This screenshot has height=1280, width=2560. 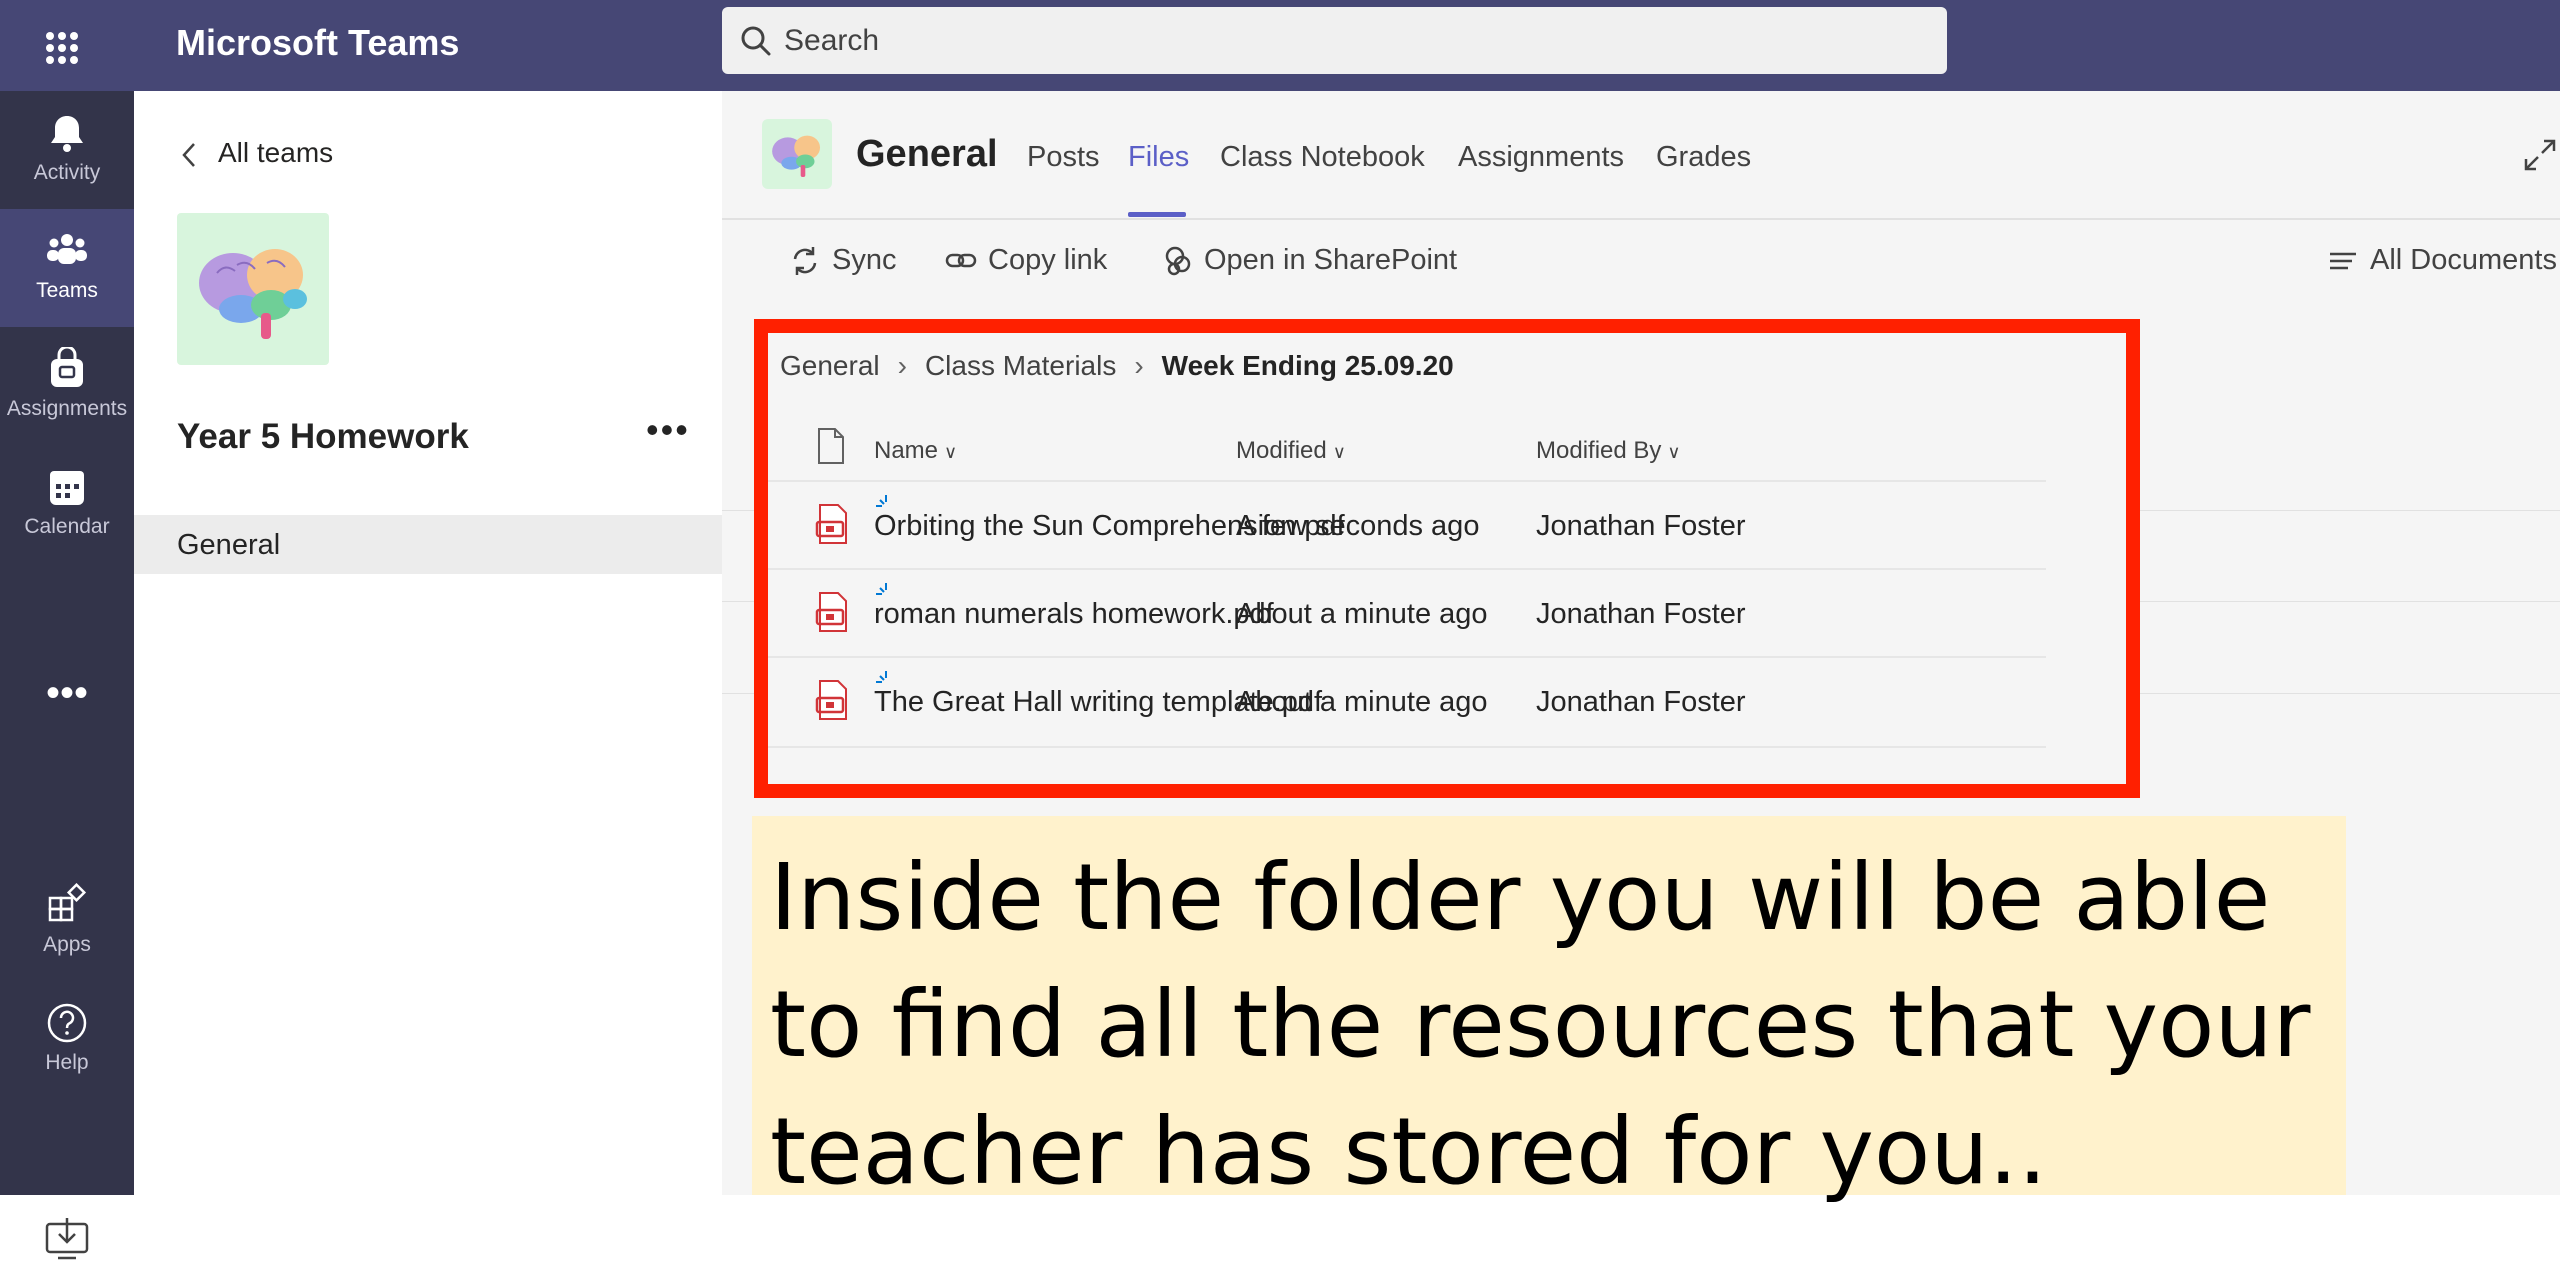 I want to click on copy-link-button: Copy link, so click(x=1025, y=261).